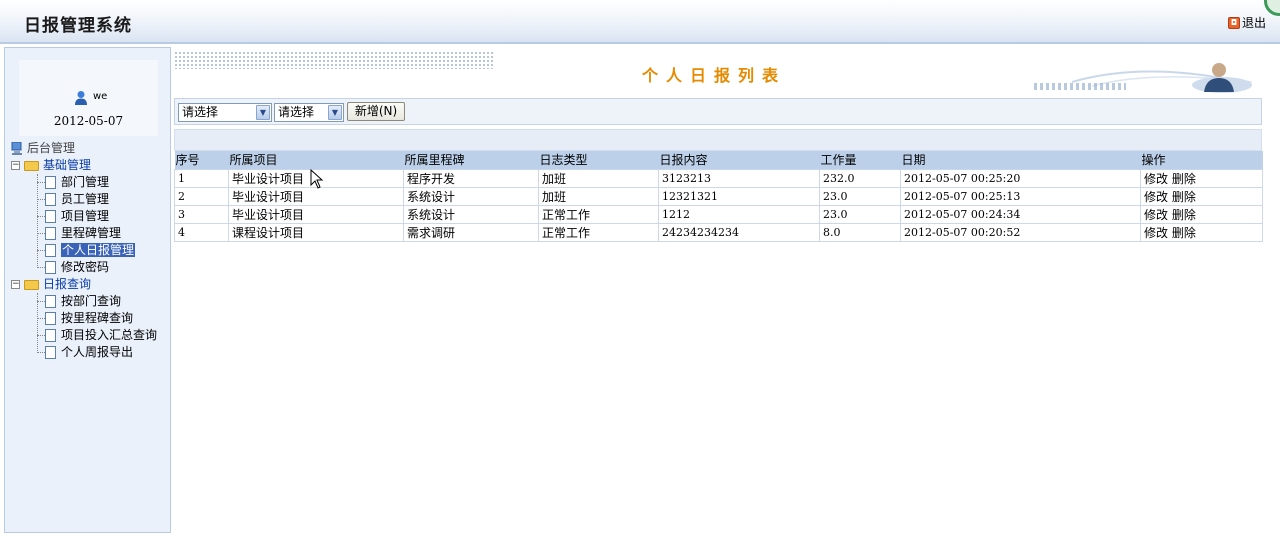  What do you see at coordinates (718, 160) in the screenshot?
I see `table-header-row: 序号 所属项目 所属里程碑 日志类型 日报内容 工作量 日期 操作` at bounding box center [718, 160].